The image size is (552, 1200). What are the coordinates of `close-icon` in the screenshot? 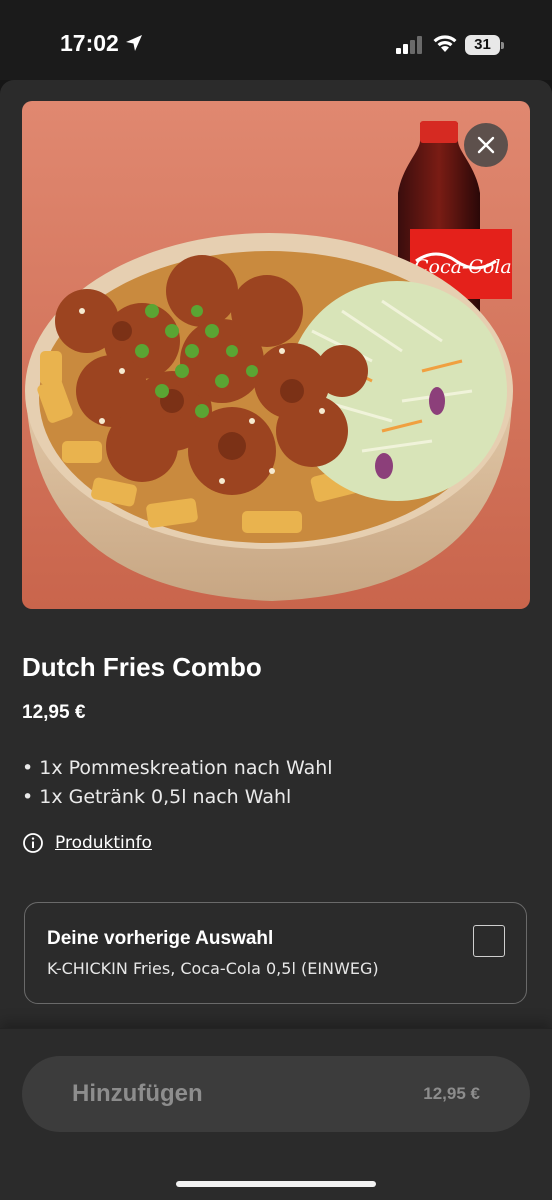 It's located at (486, 145).